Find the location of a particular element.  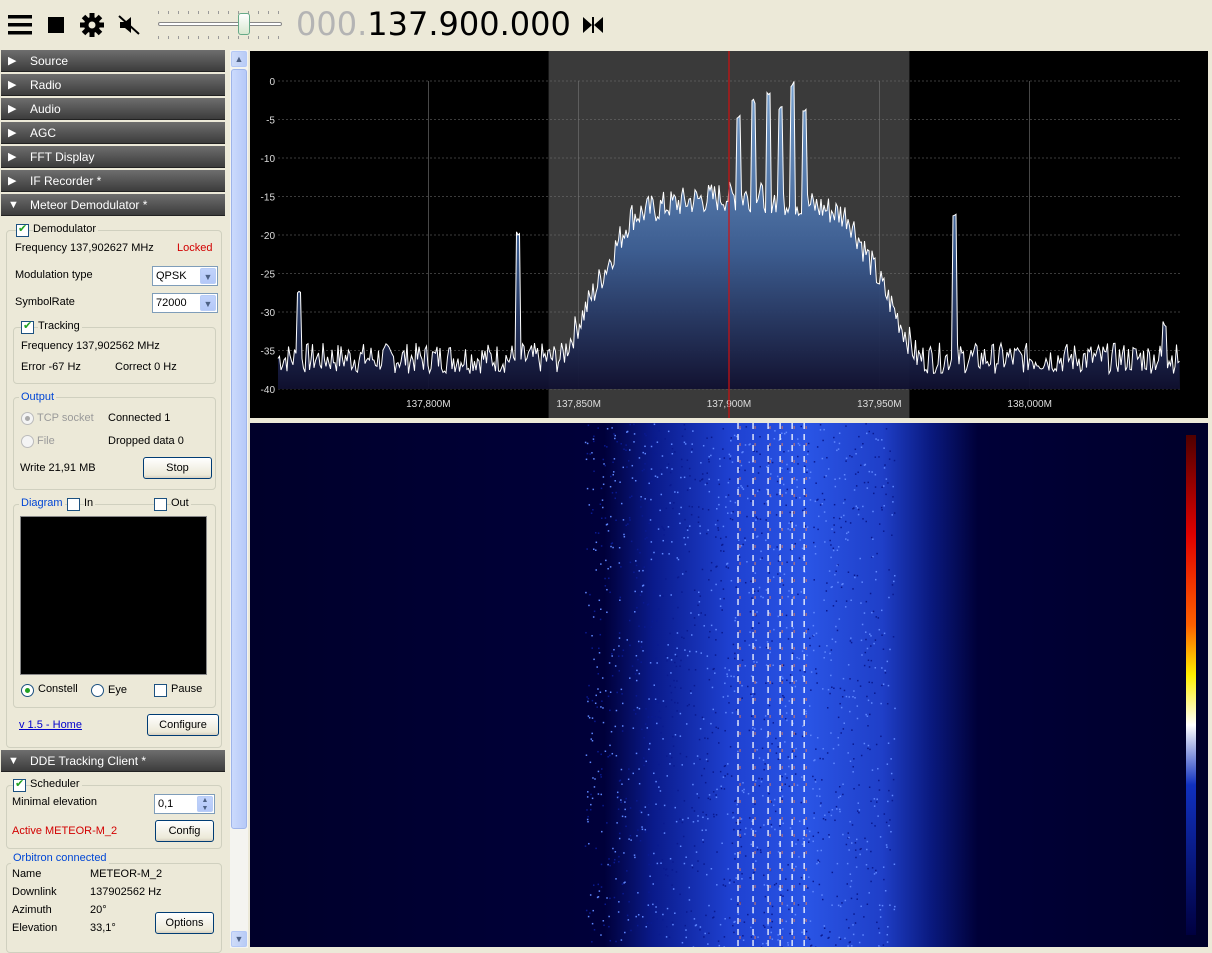

gear-icon is located at coordinates (92, 25).